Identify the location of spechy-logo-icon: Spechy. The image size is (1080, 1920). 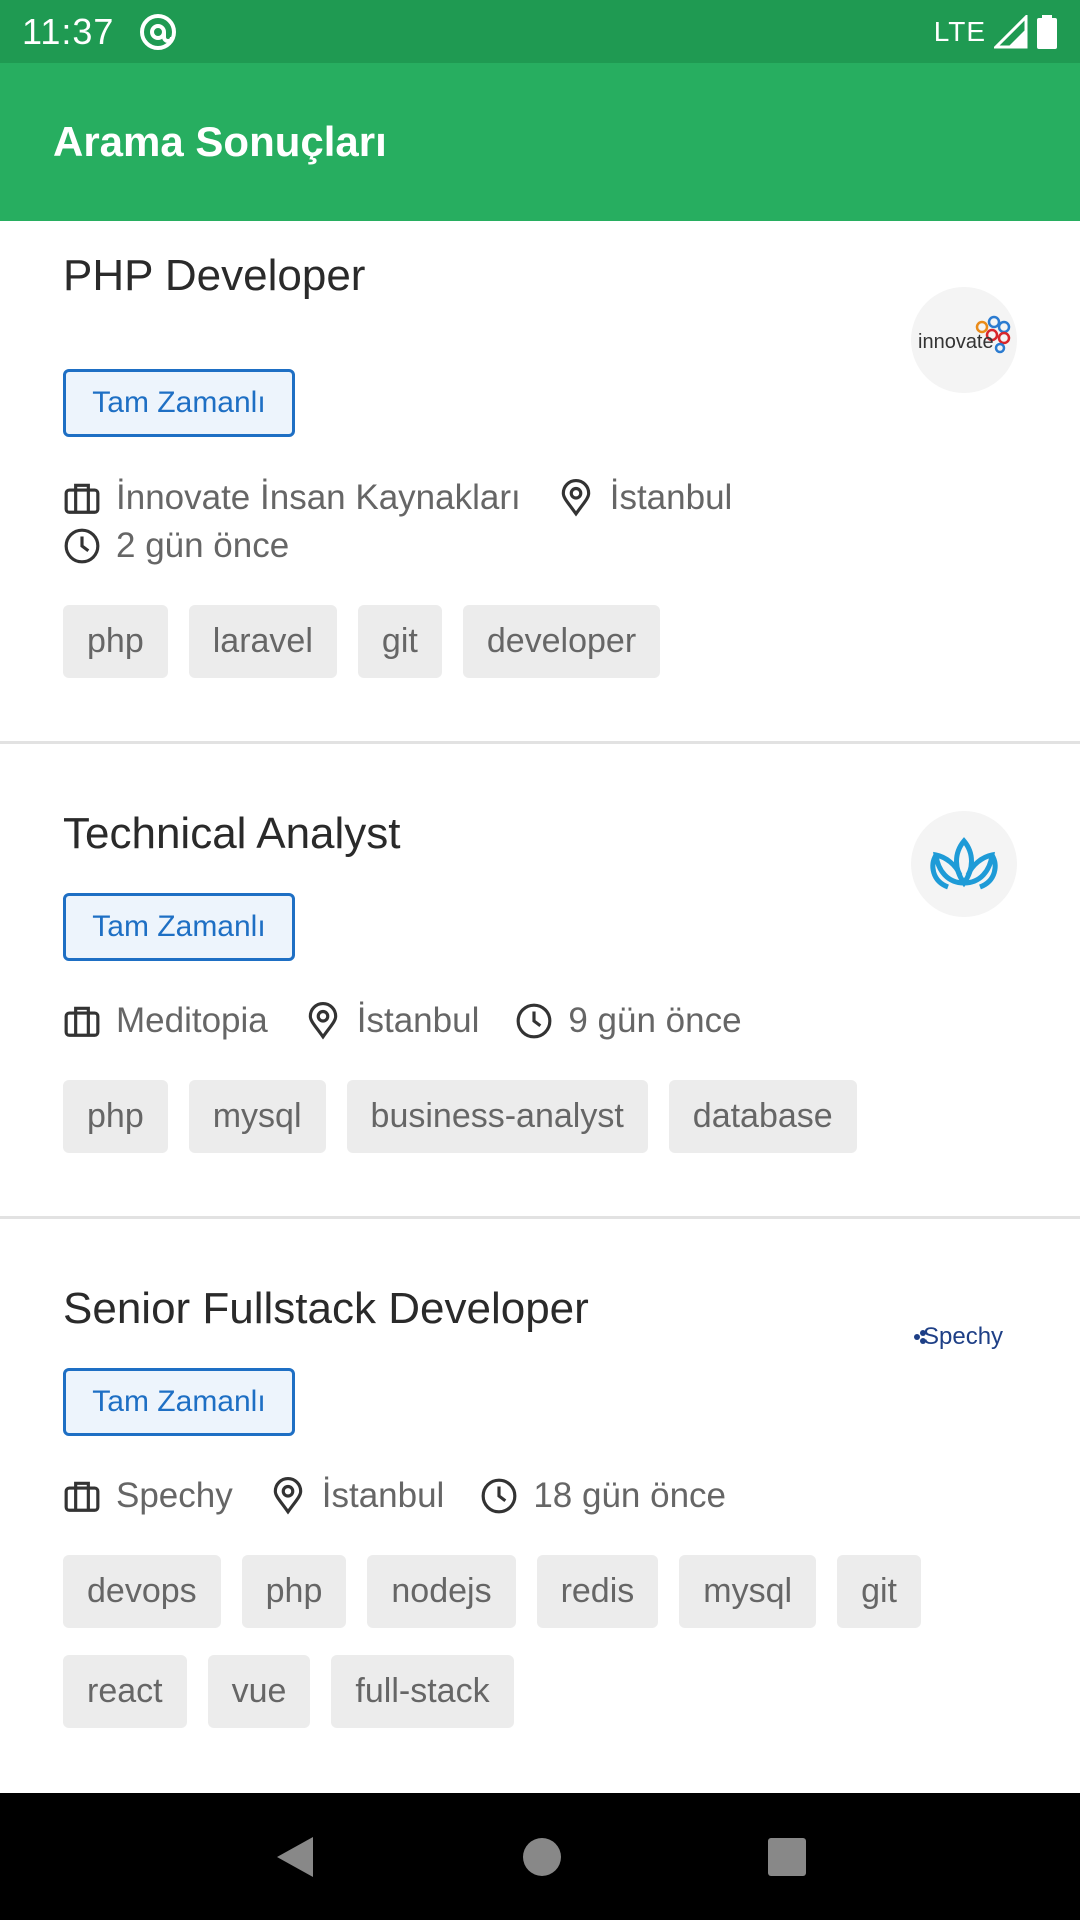
(958, 1336).